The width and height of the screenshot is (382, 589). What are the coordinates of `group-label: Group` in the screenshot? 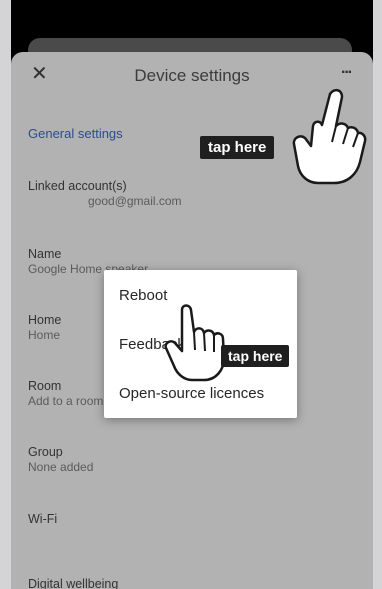 It's located at (45, 452).